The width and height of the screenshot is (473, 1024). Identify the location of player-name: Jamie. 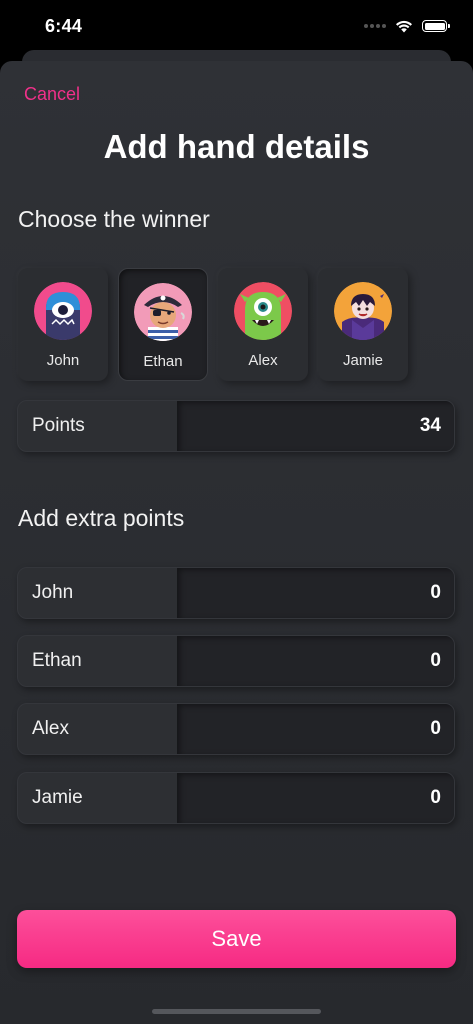
(362, 360).